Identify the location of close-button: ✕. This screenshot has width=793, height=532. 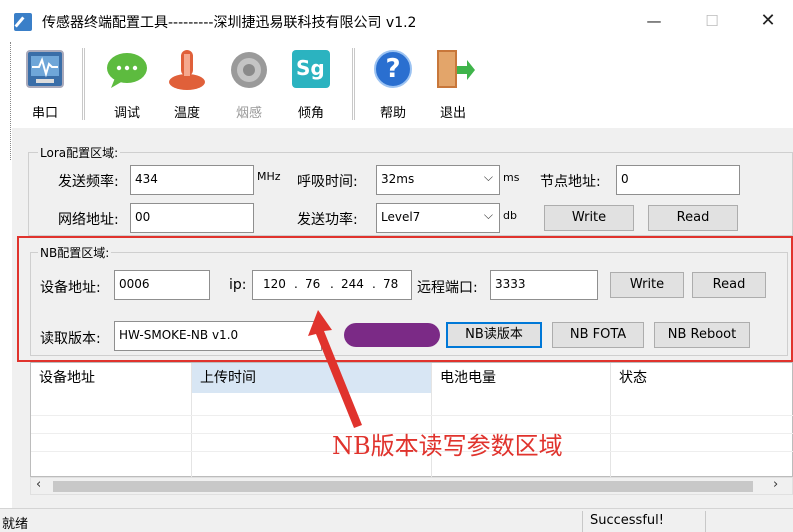
(768, 21).